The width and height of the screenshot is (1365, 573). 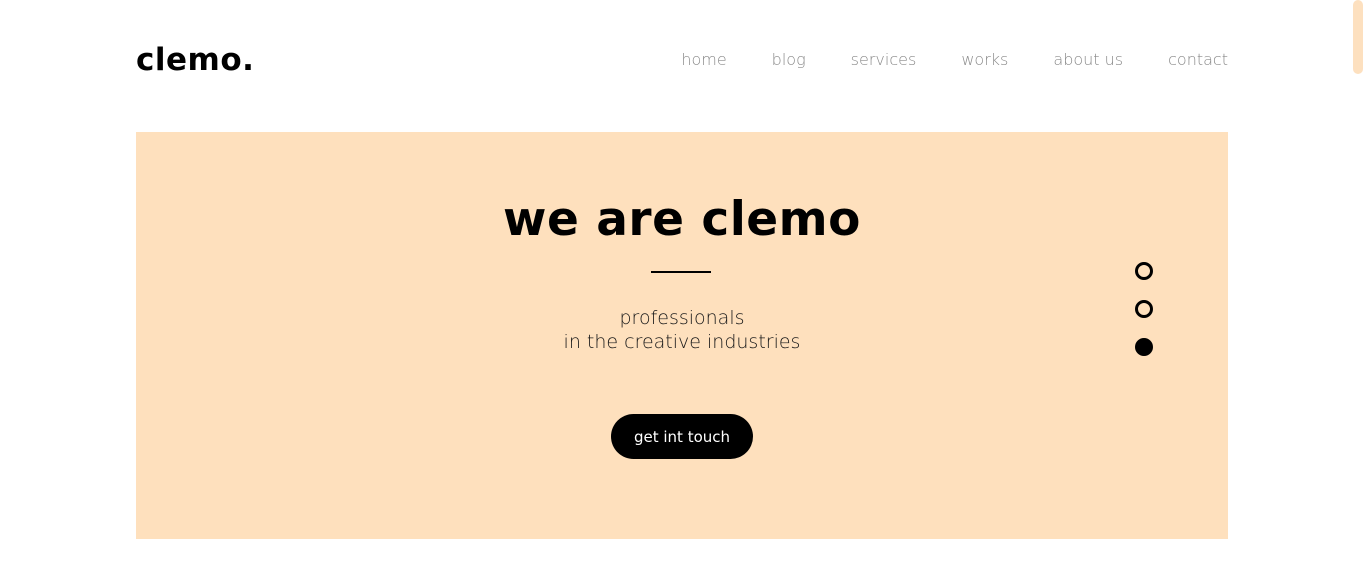 What do you see at coordinates (682, 436) in the screenshot?
I see `get-in-touch-button: get int touch` at bounding box center [682, 436].